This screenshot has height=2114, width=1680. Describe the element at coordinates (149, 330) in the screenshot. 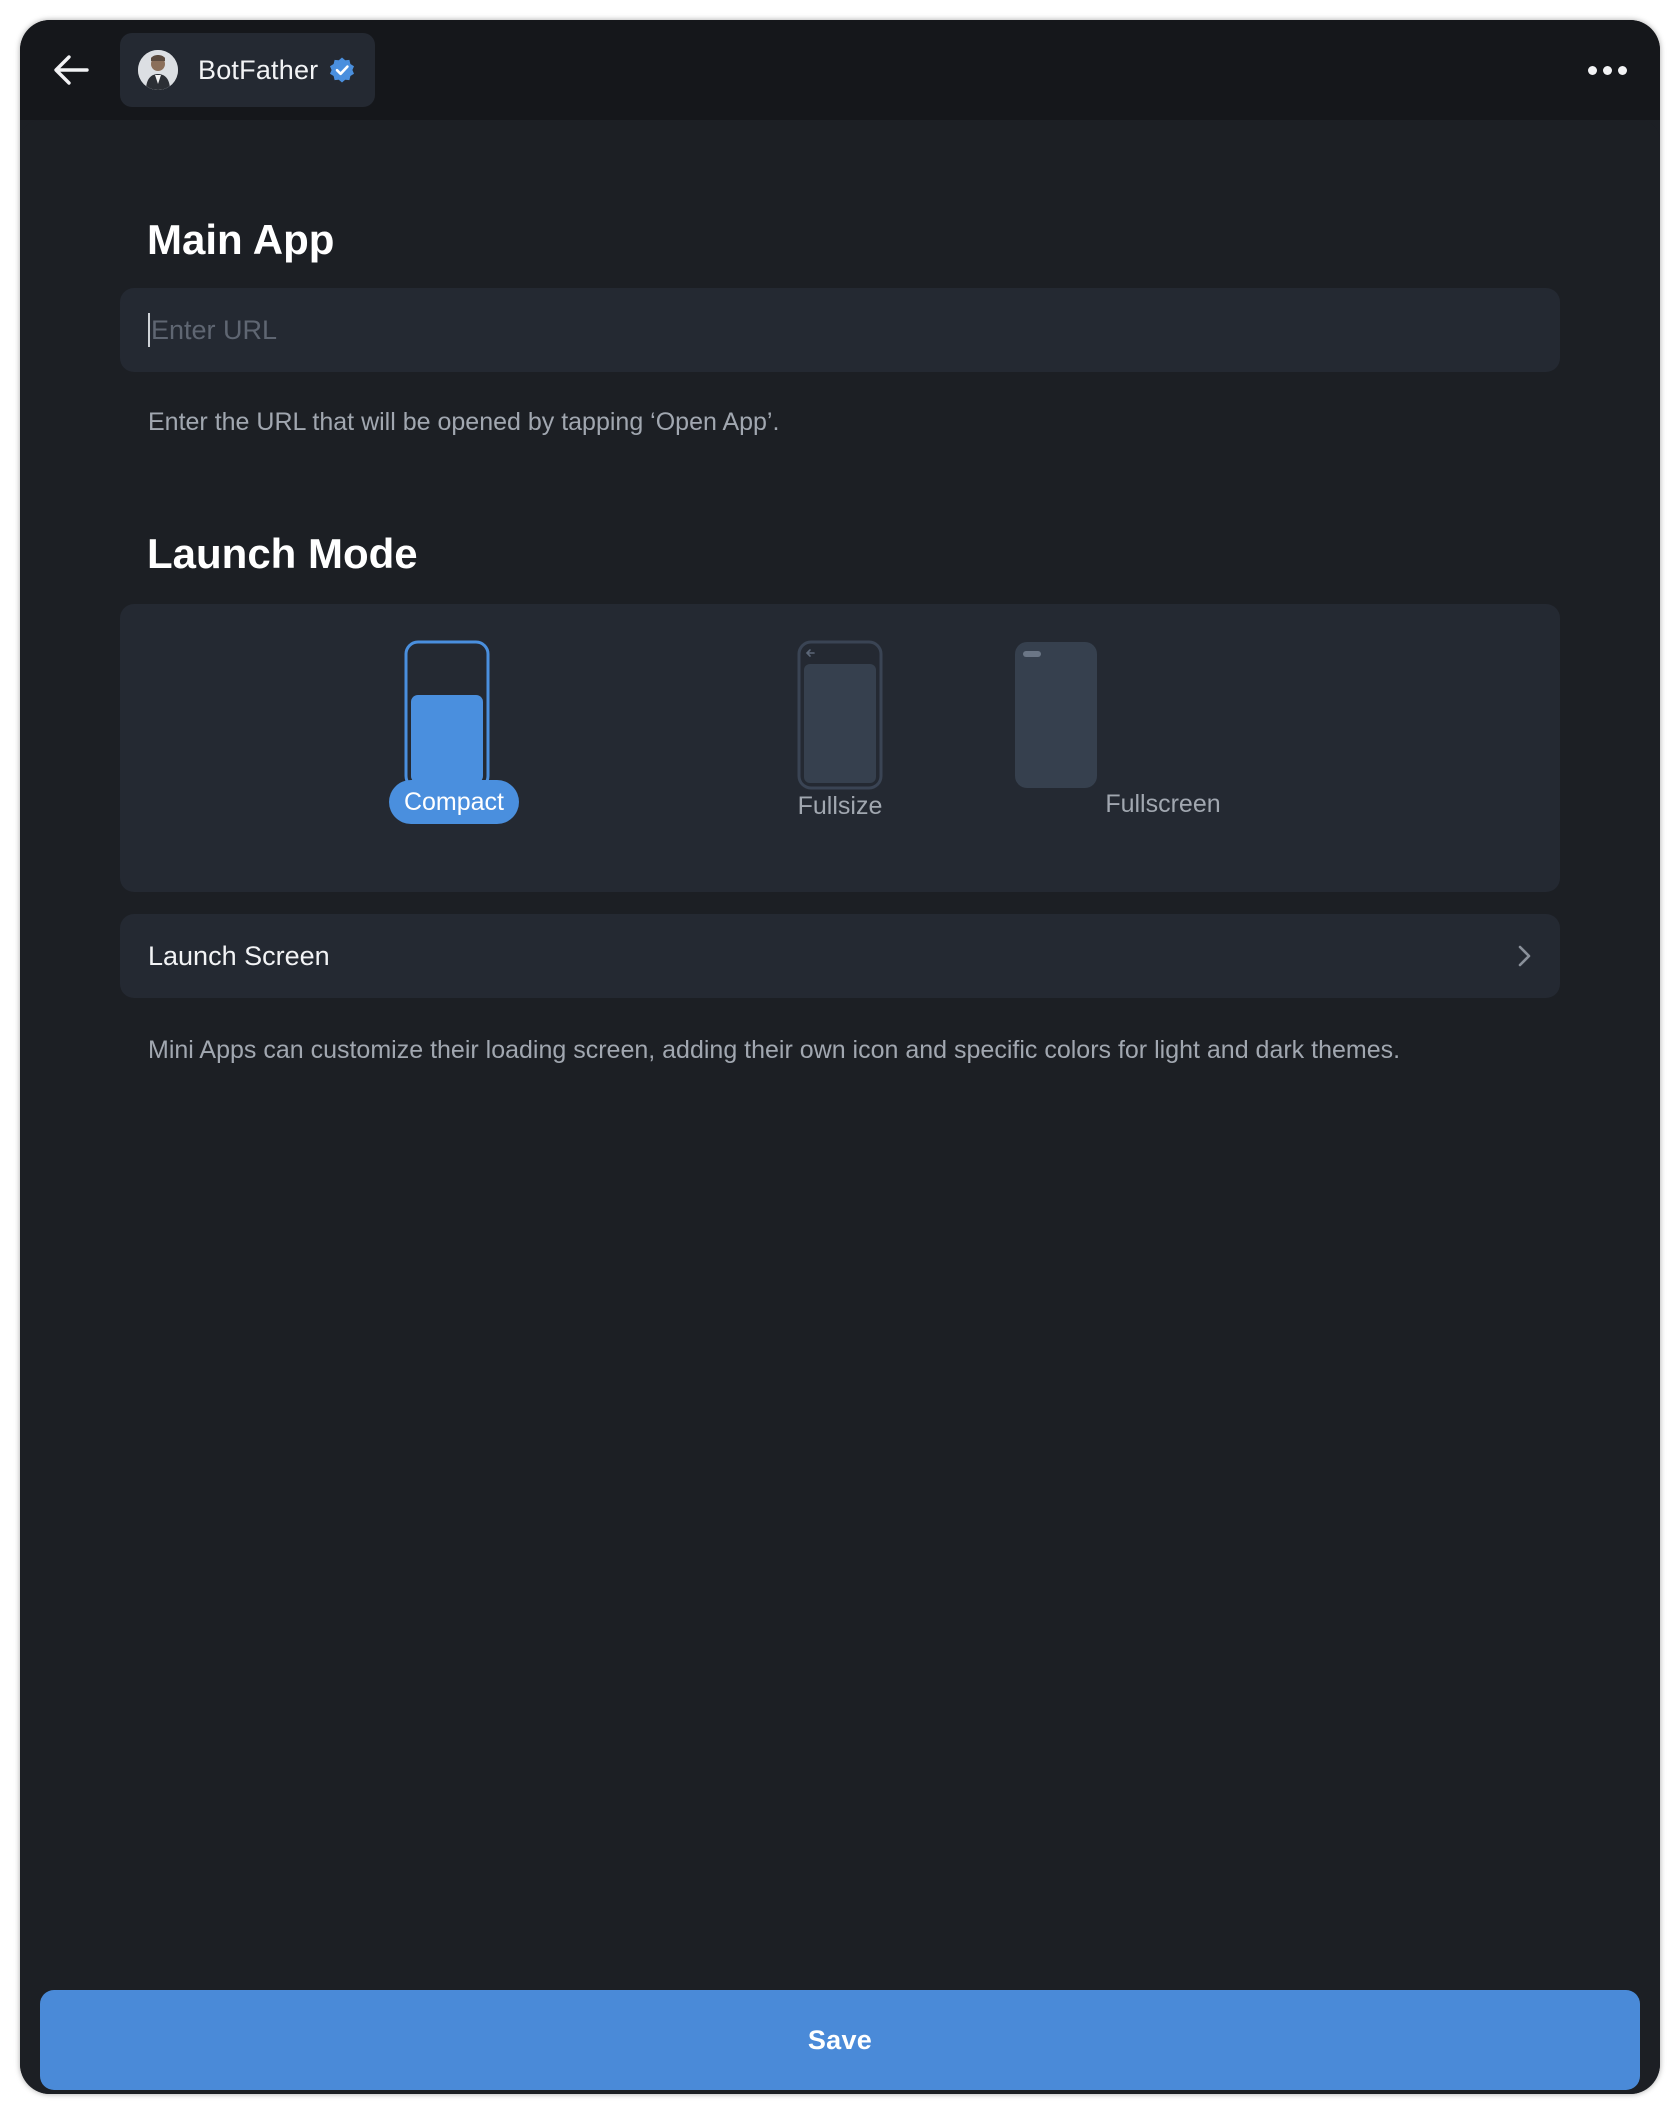

I see `text-caret` at that location.